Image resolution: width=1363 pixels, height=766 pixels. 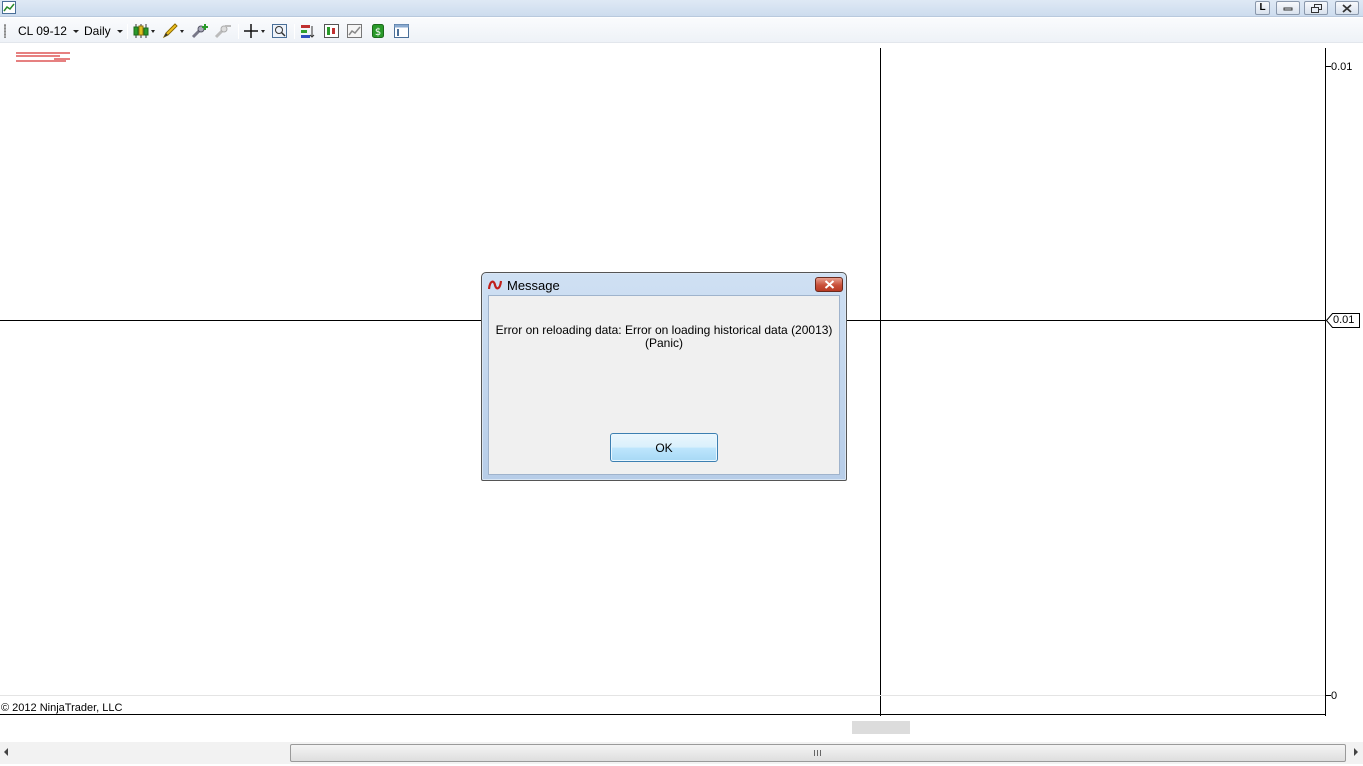 What do you see at coordinates (1334, 696) in the screenshot?
I see `y-tick-label-bottom: 0` at bounding box center [1334, 696].